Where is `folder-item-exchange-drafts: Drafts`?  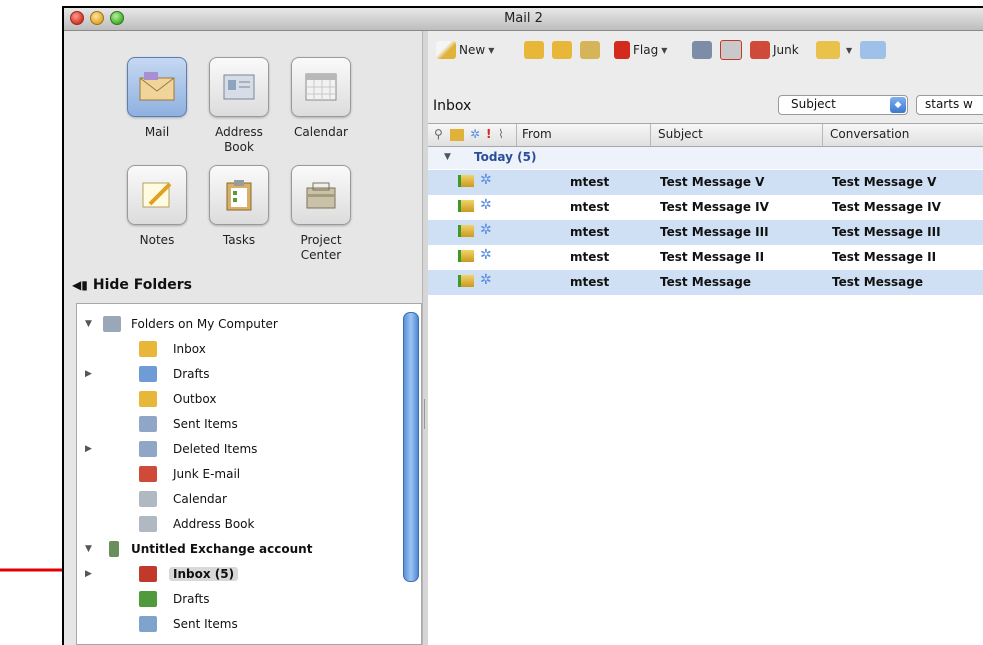 folder-item-exchange-drafts: Drafts is located at coordinates (237, 599).